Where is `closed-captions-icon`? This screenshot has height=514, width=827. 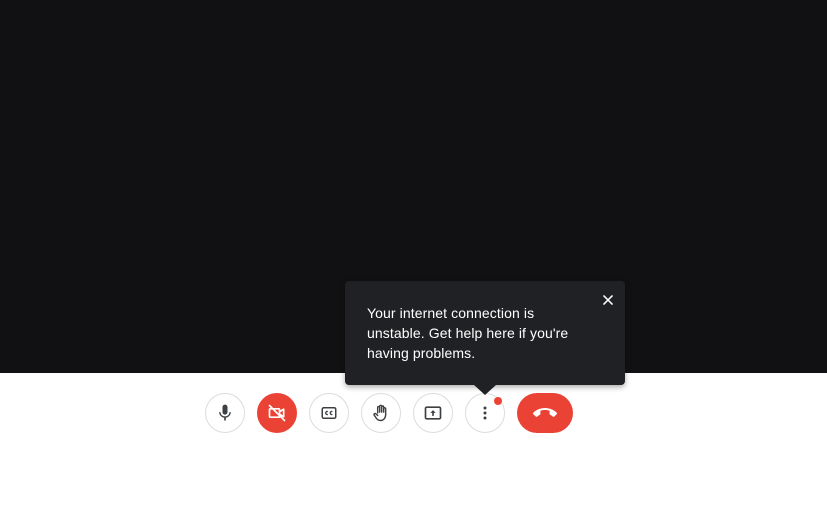
closed-captions-icon is located at coordinates (329, 413).